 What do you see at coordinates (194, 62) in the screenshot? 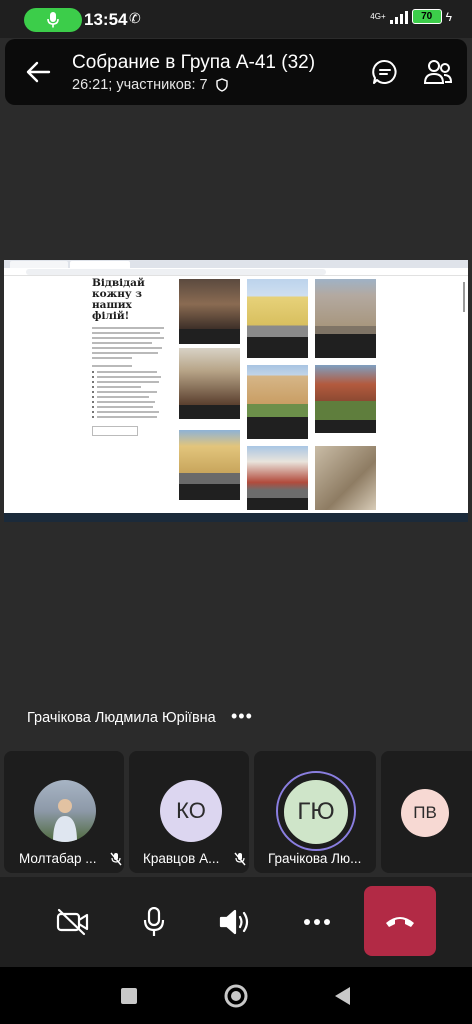
I see `meeting-title: Собрание в Група А-41 (32)` at bounding box center [194, 62].